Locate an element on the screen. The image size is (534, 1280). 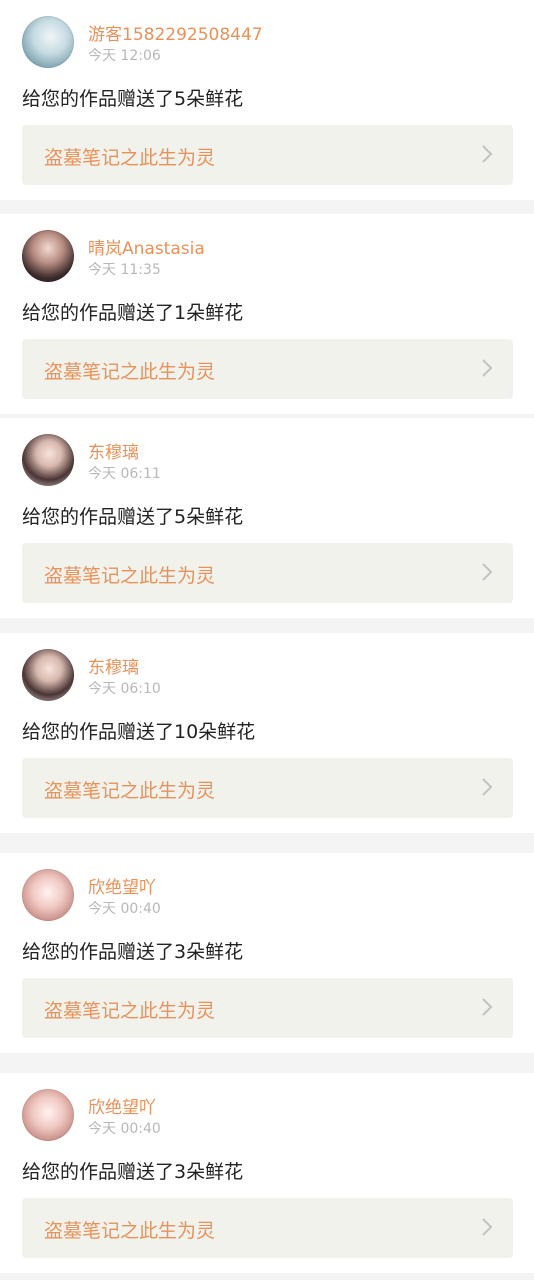
timestamp: 今天 12:06 is located at coordinates (124, 56).